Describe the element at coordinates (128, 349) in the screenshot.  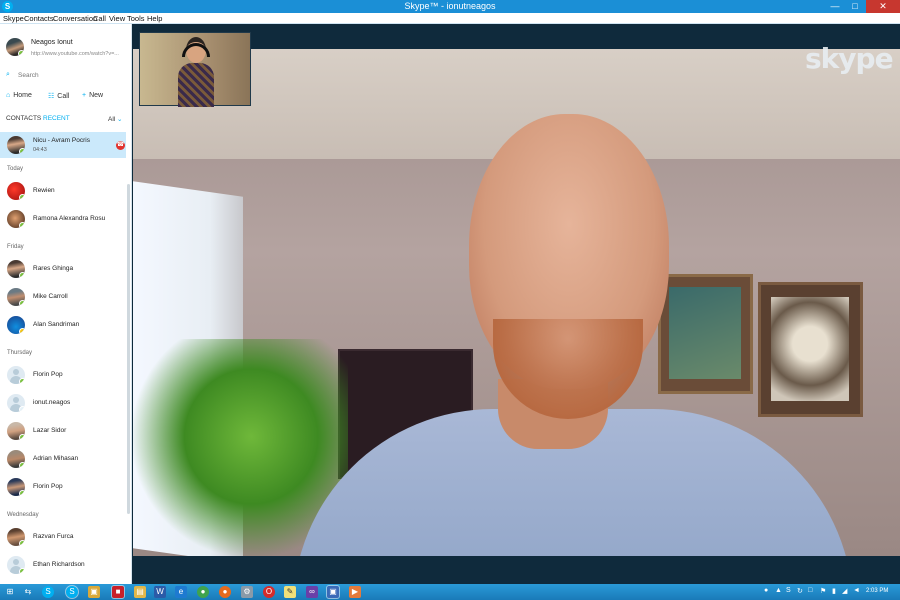
I see `contact-list-scrollbar` at that location.